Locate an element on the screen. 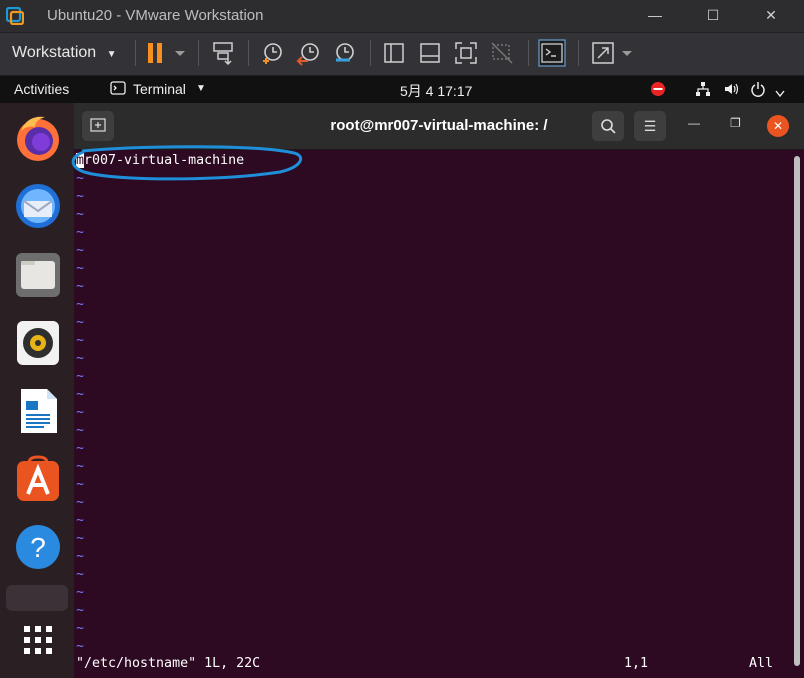  workstation-menu-label: Workstation is located at coordinates (54, 52).